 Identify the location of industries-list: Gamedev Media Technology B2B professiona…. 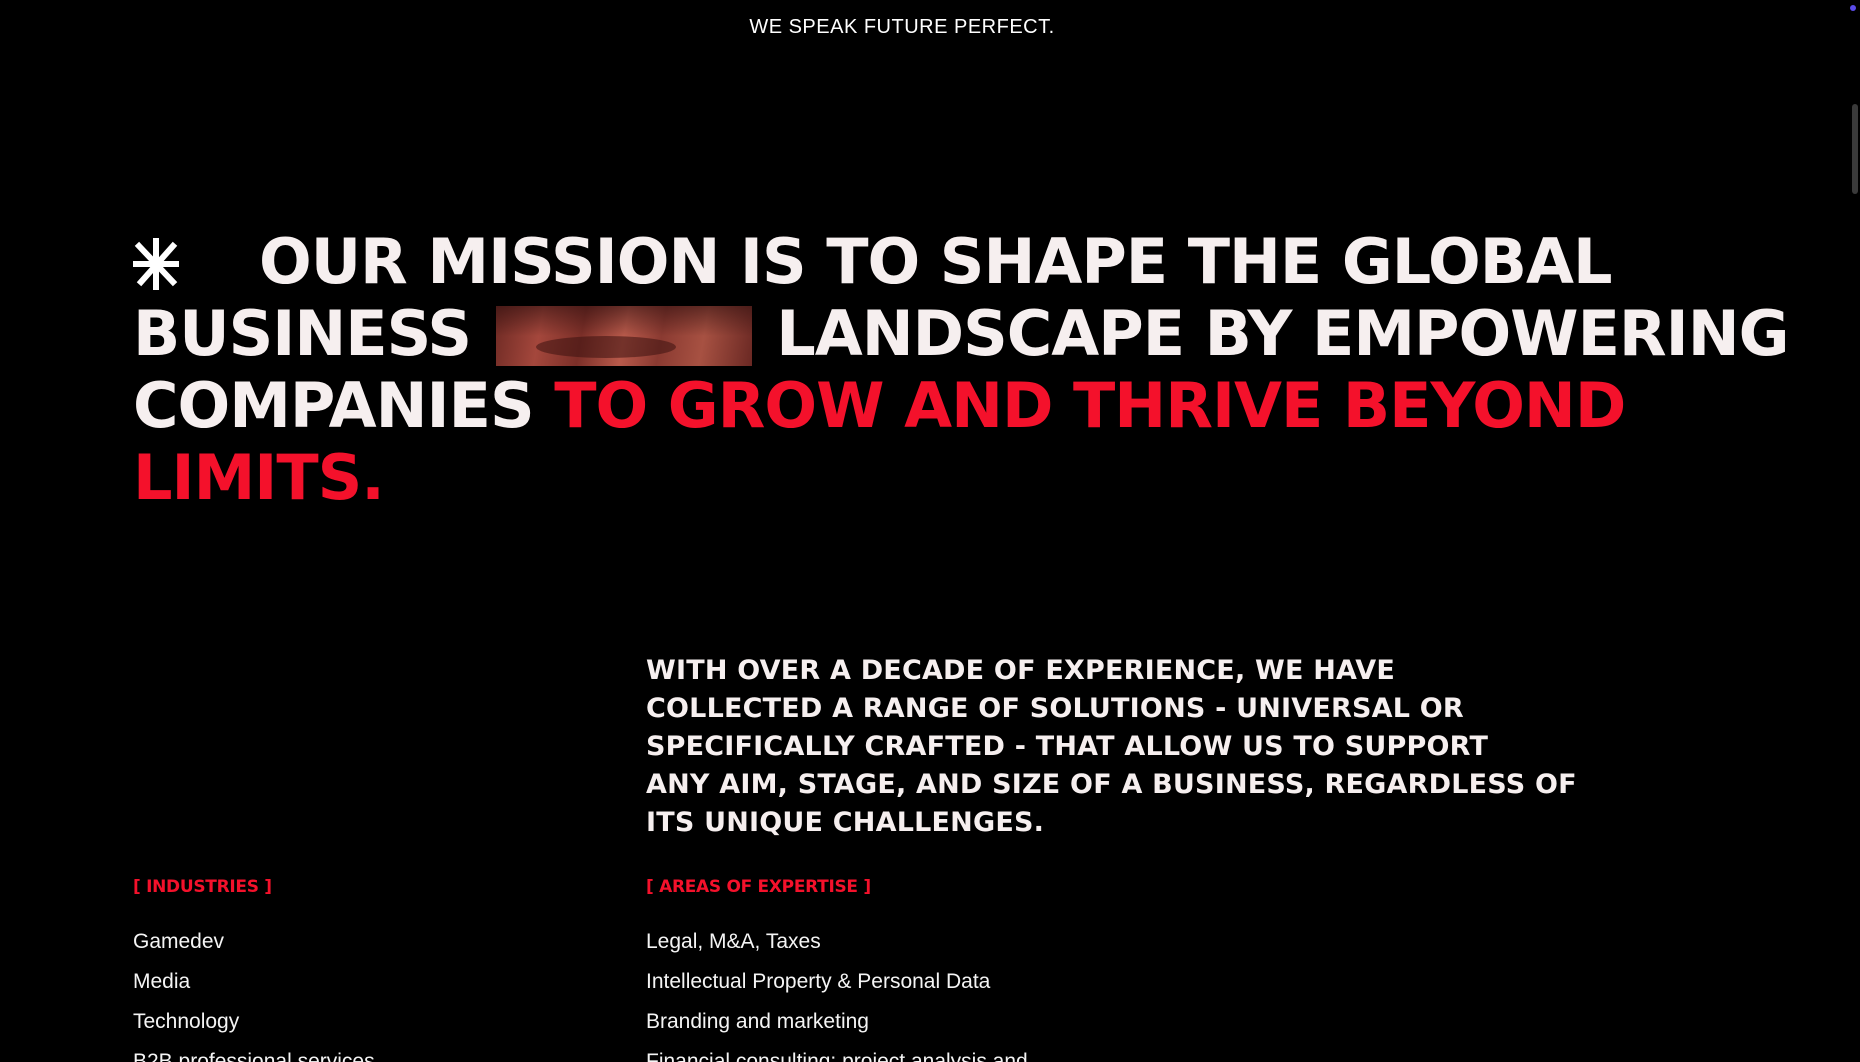
(254, 992).